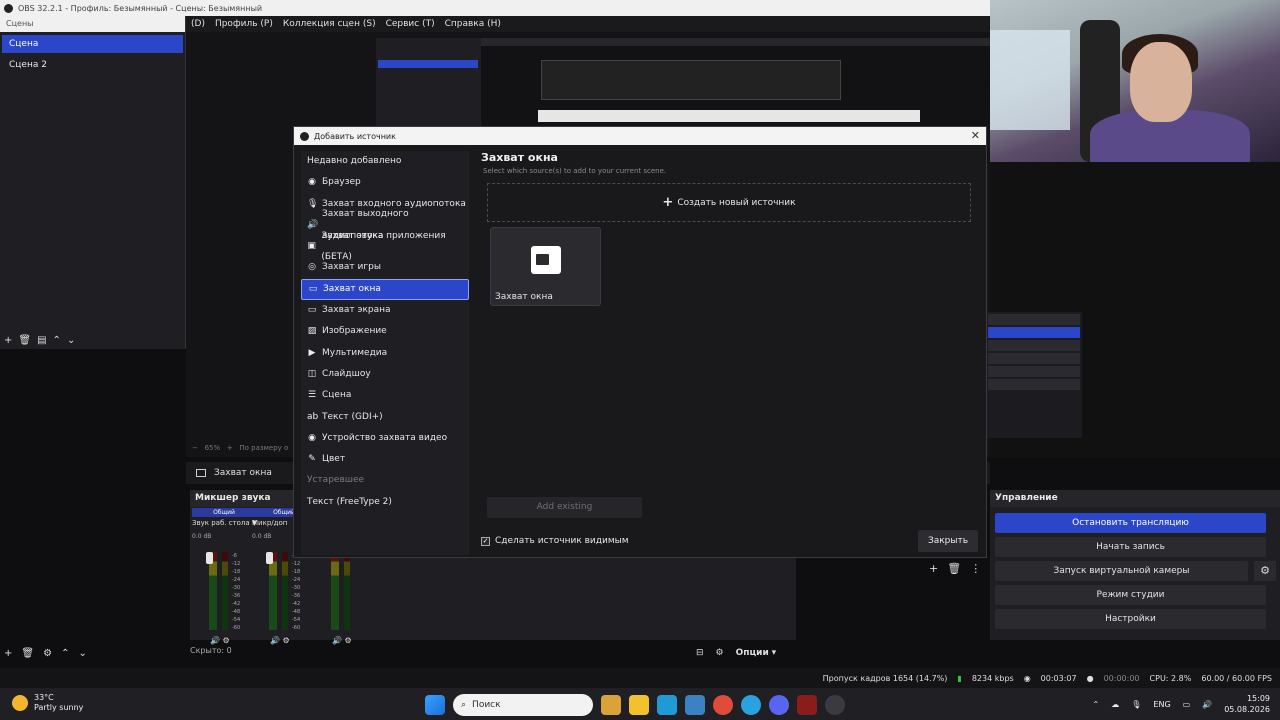  What do you see at coordinates (1096, 704) in the screenshot?
I see `chevron-up-icon: ⌃` at bounding box center [1096, 704].